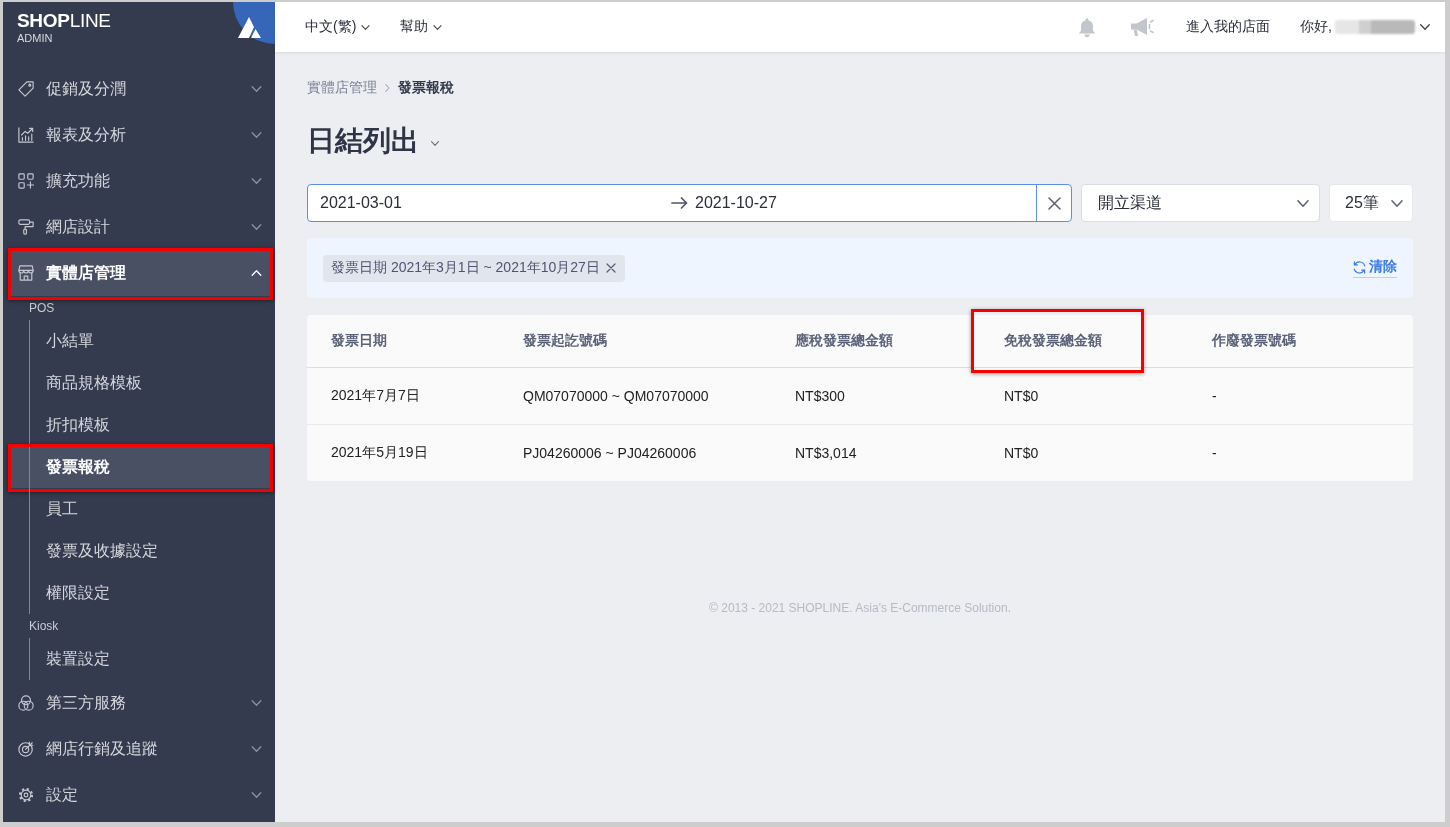 This screenshot has height=827, width=1450. What do you see at coordinates (565, 341) in the screenshot?
I see `column-header: 發票起訖號碼` at bounding box center [565, 341].